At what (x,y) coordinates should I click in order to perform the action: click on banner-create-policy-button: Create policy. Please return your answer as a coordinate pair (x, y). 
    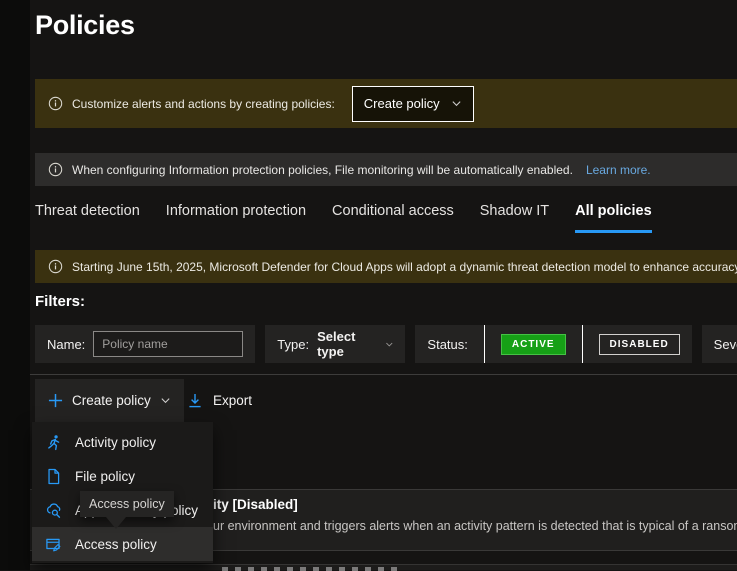
    Looking at the image, I should click on (412, 103).